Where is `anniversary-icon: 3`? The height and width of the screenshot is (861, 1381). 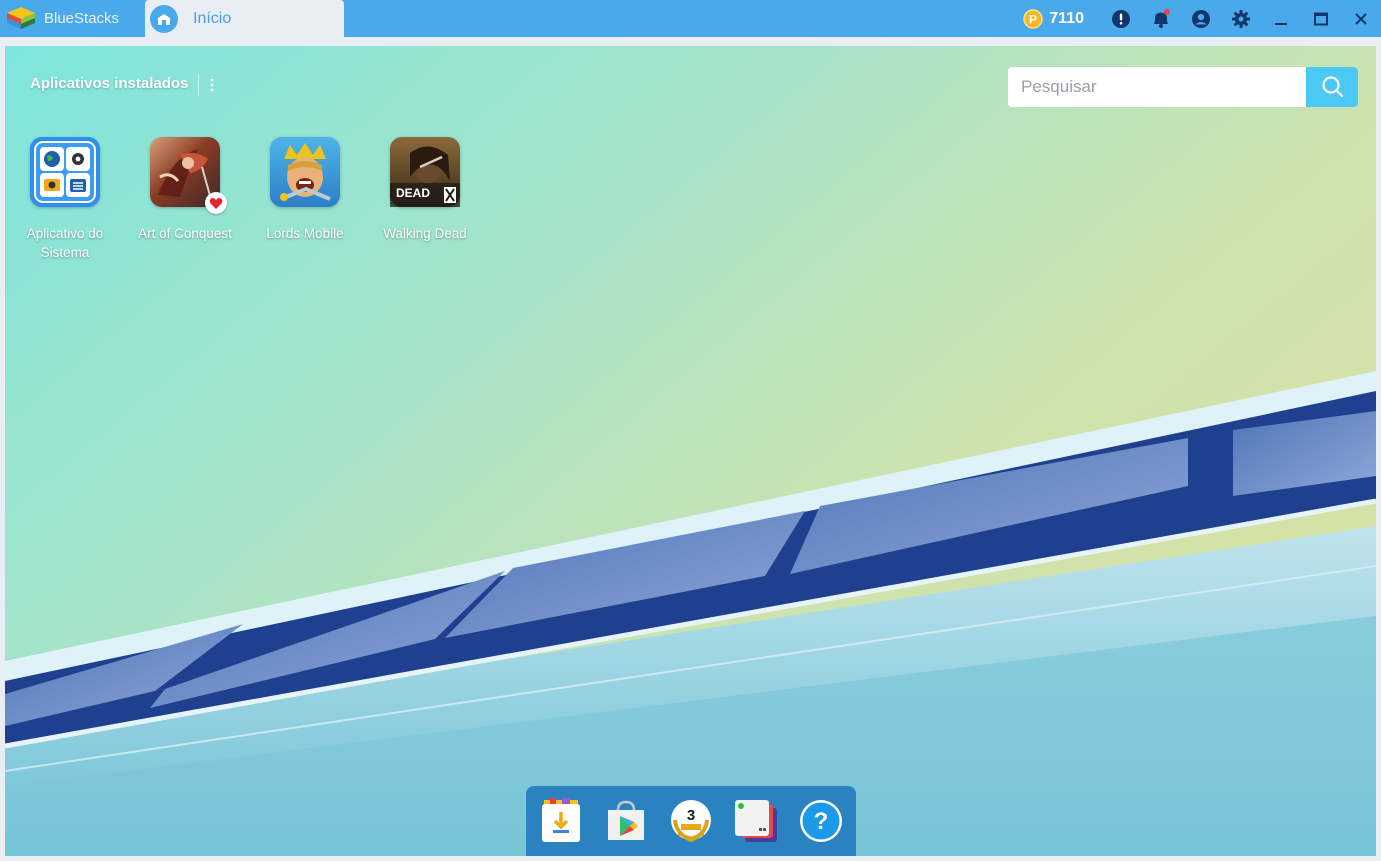 anniversary-icon: 3 is located at coordinates (691, 821).